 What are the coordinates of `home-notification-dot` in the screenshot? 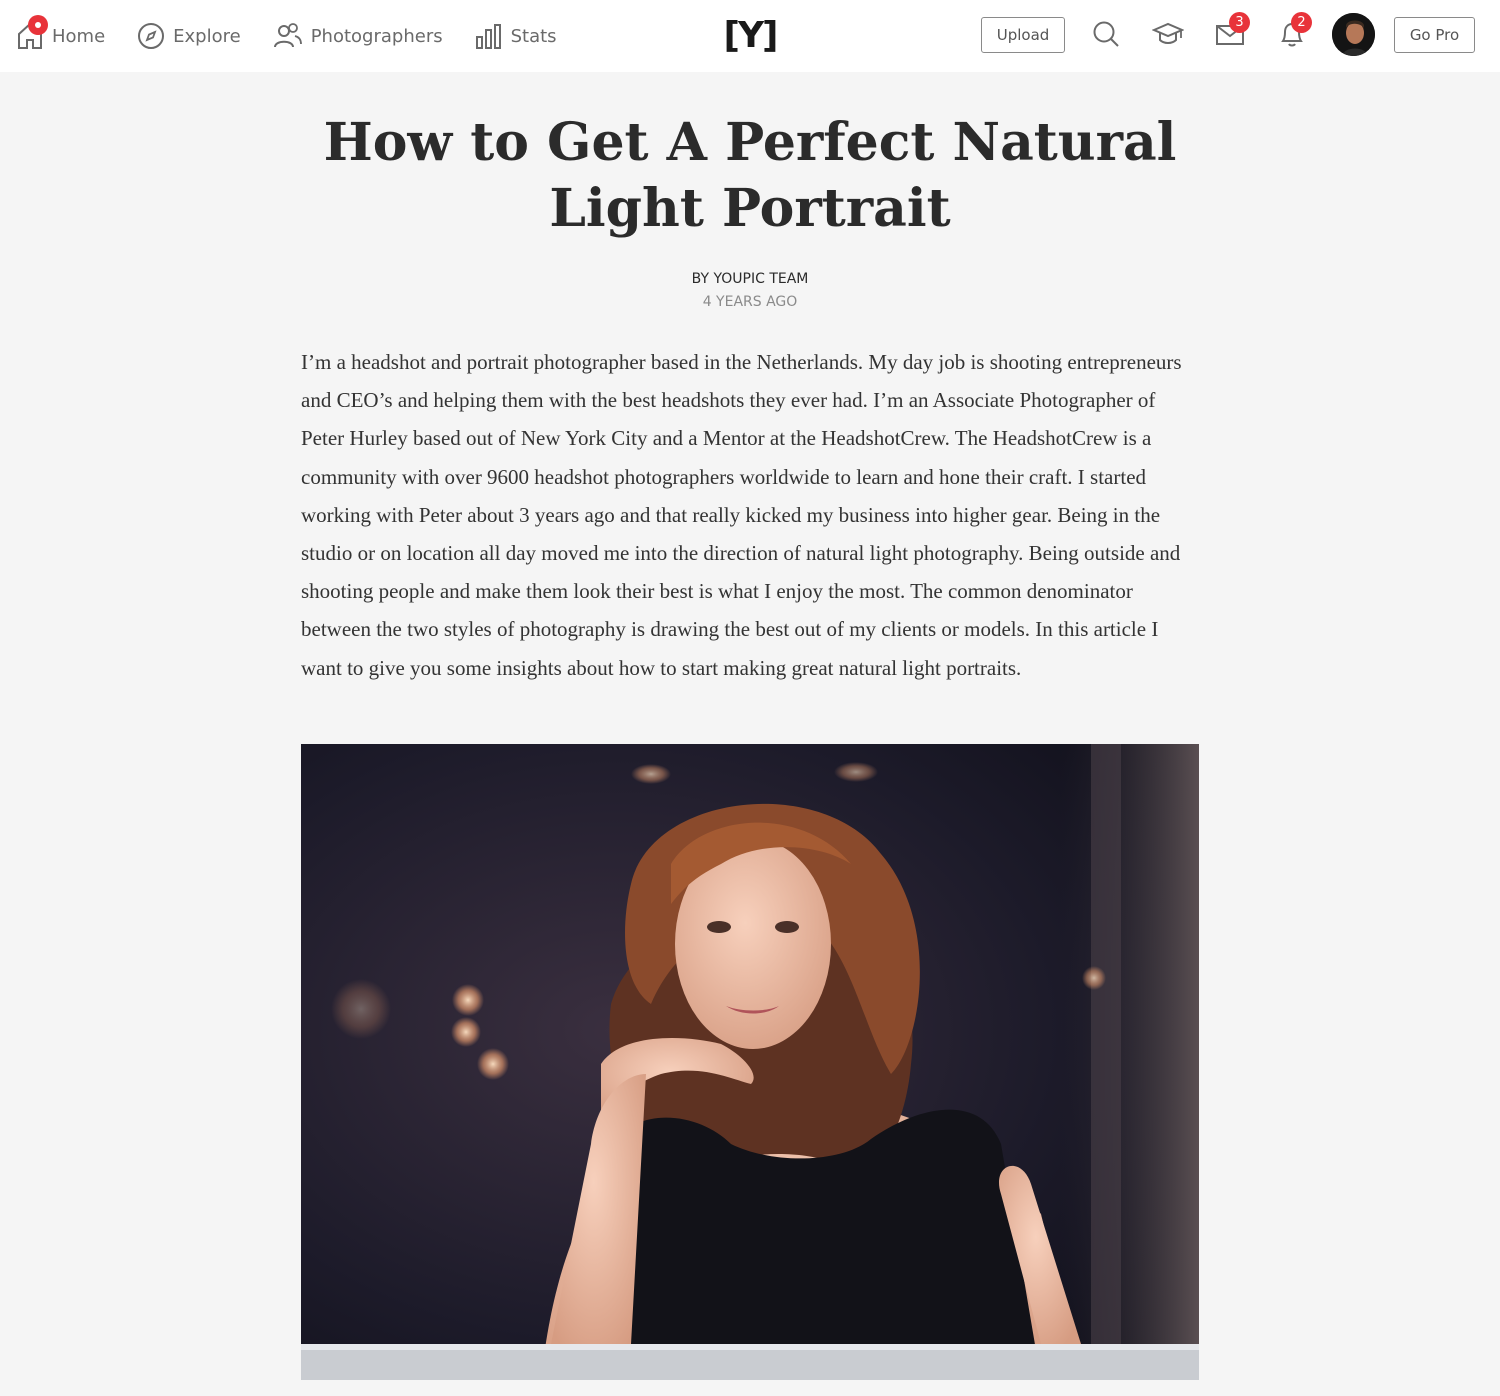 It's located at (38, 25).